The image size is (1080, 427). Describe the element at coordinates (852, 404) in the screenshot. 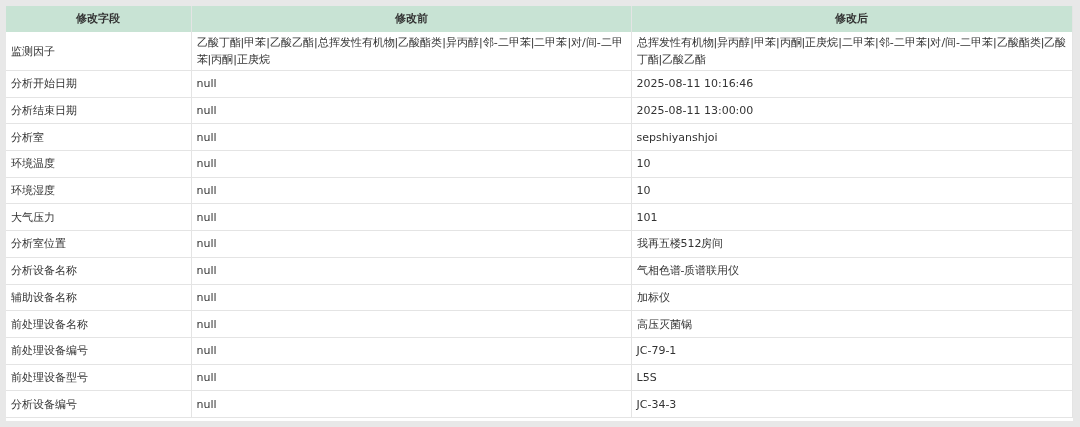

I see `table-cell: JC-34-3` at that location.